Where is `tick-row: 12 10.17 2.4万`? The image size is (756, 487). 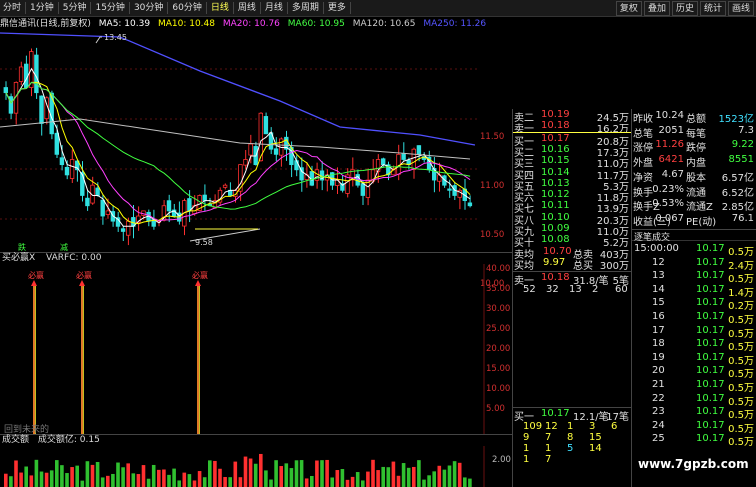
tick-row: 12 10.17 2.4万 is located at coordinates (694, 264).